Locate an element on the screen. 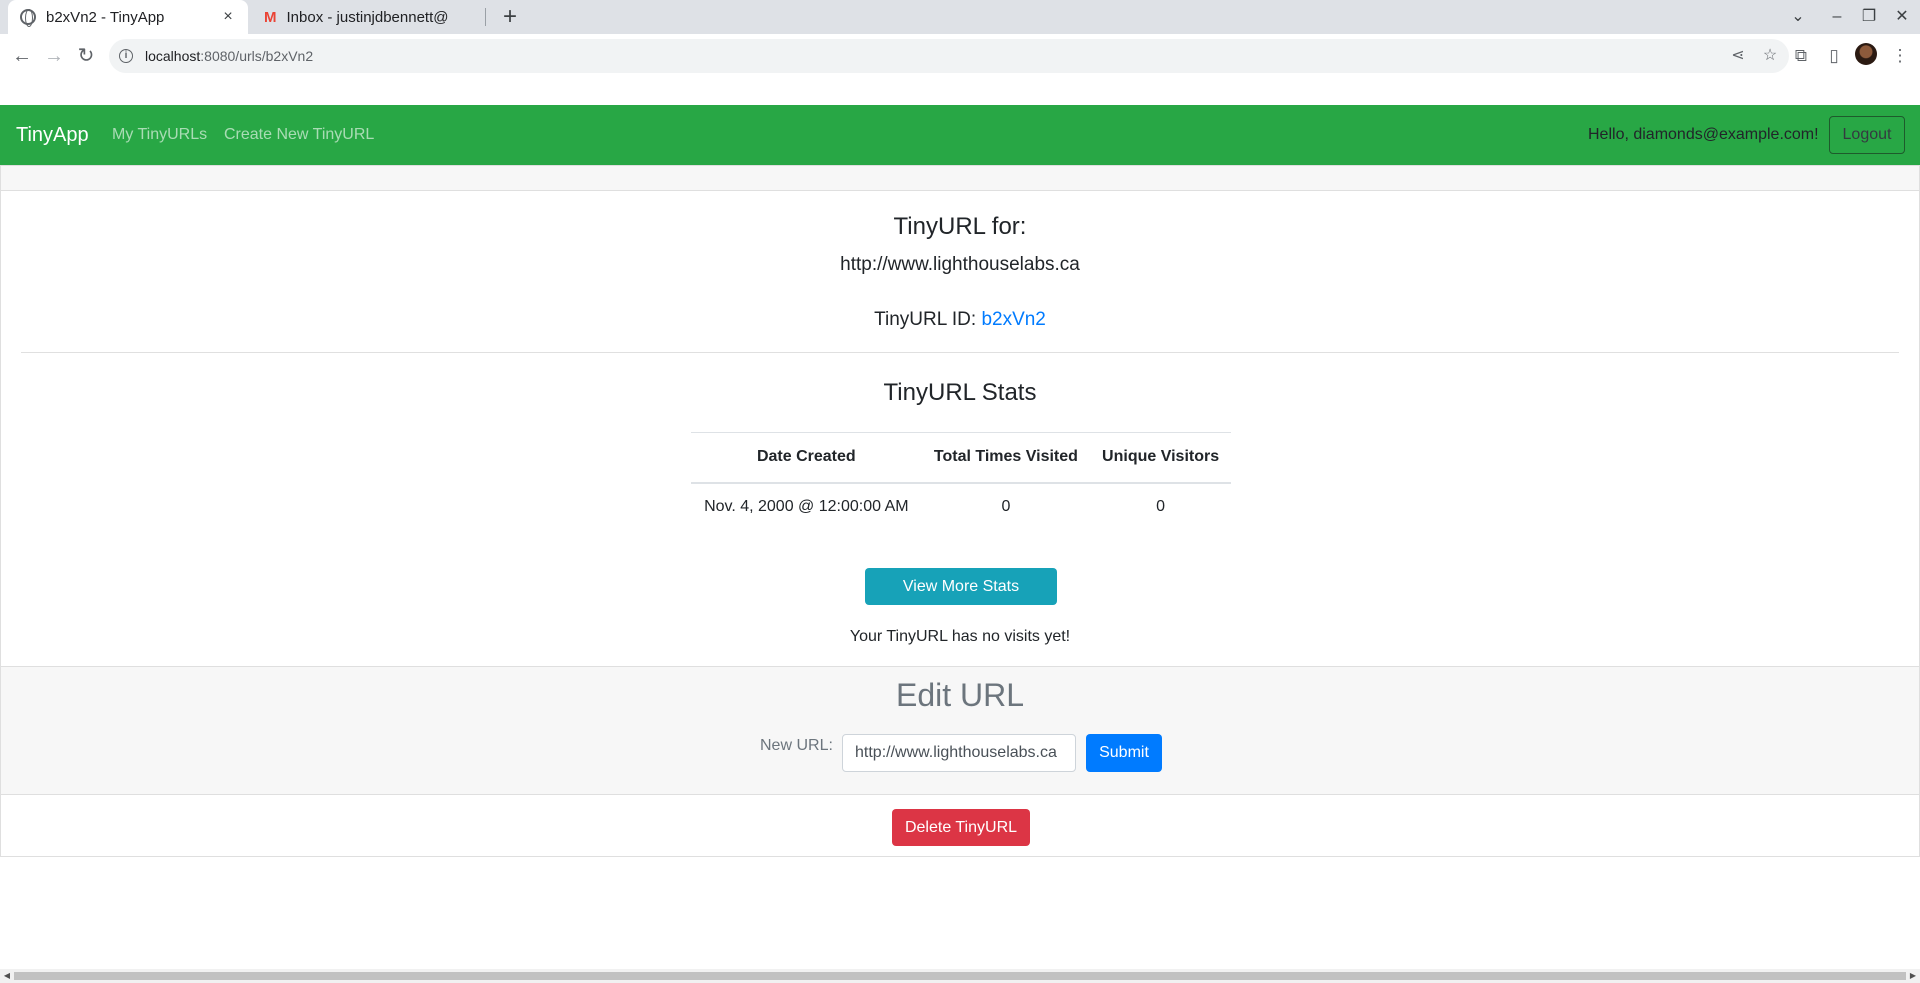 The image size is (1920, 983). browser-menu-icon: ⋮ is located at coordinates (1900, 56).